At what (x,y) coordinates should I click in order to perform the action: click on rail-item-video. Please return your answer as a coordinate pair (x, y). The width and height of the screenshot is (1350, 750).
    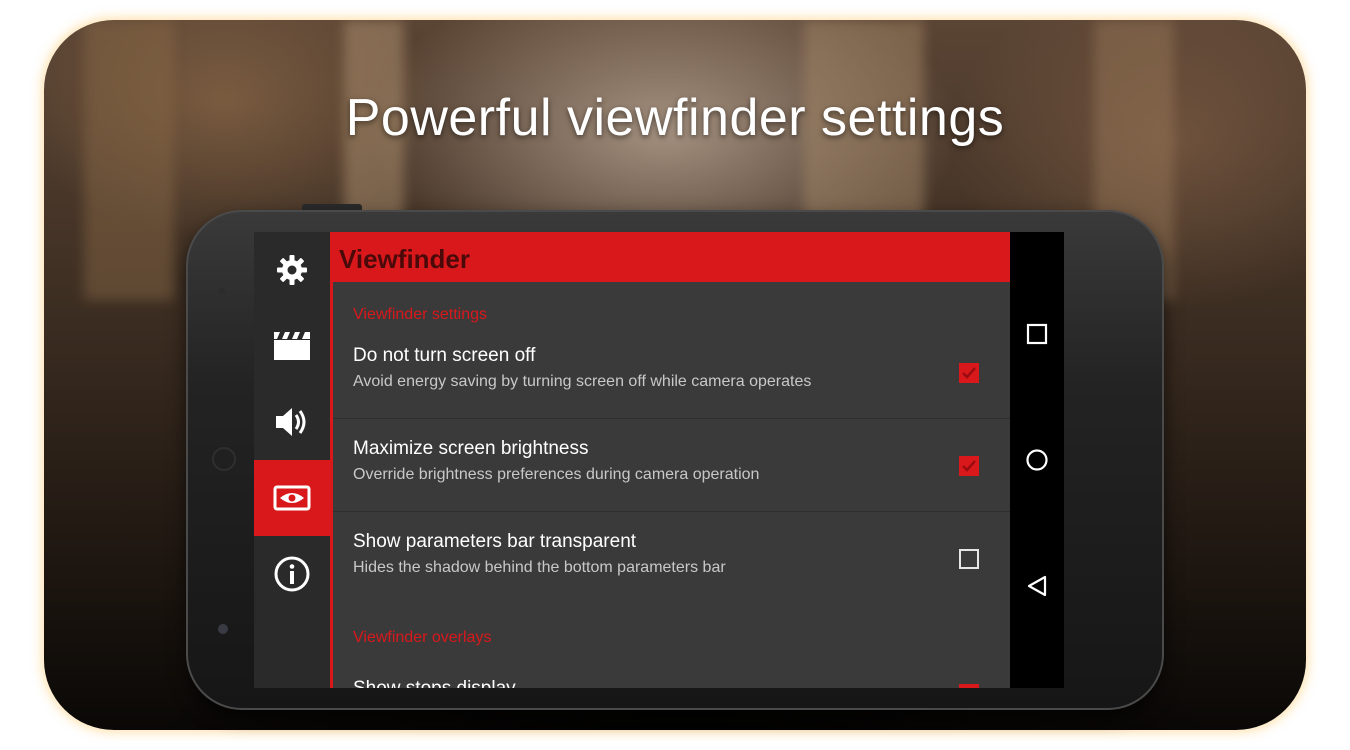
    Looking at the image, I should click on (292, 346).